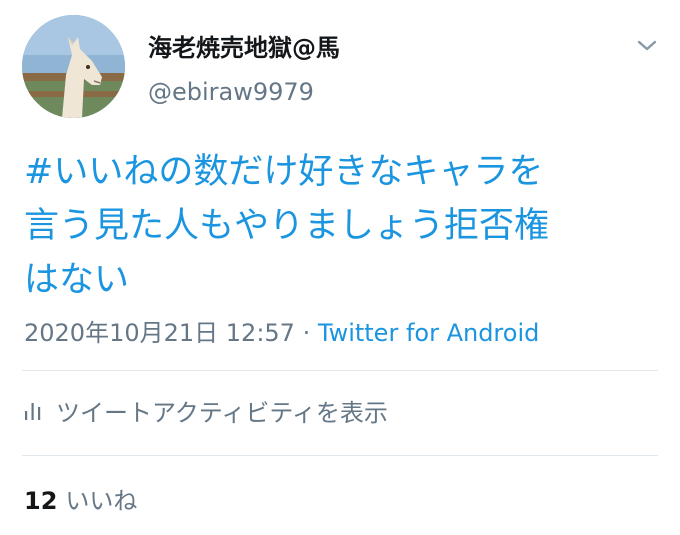  What do you see at coordinates (77, 280) in the screenshot?
I see `tweet-text-line: はない` at bounding box center [77, 280].